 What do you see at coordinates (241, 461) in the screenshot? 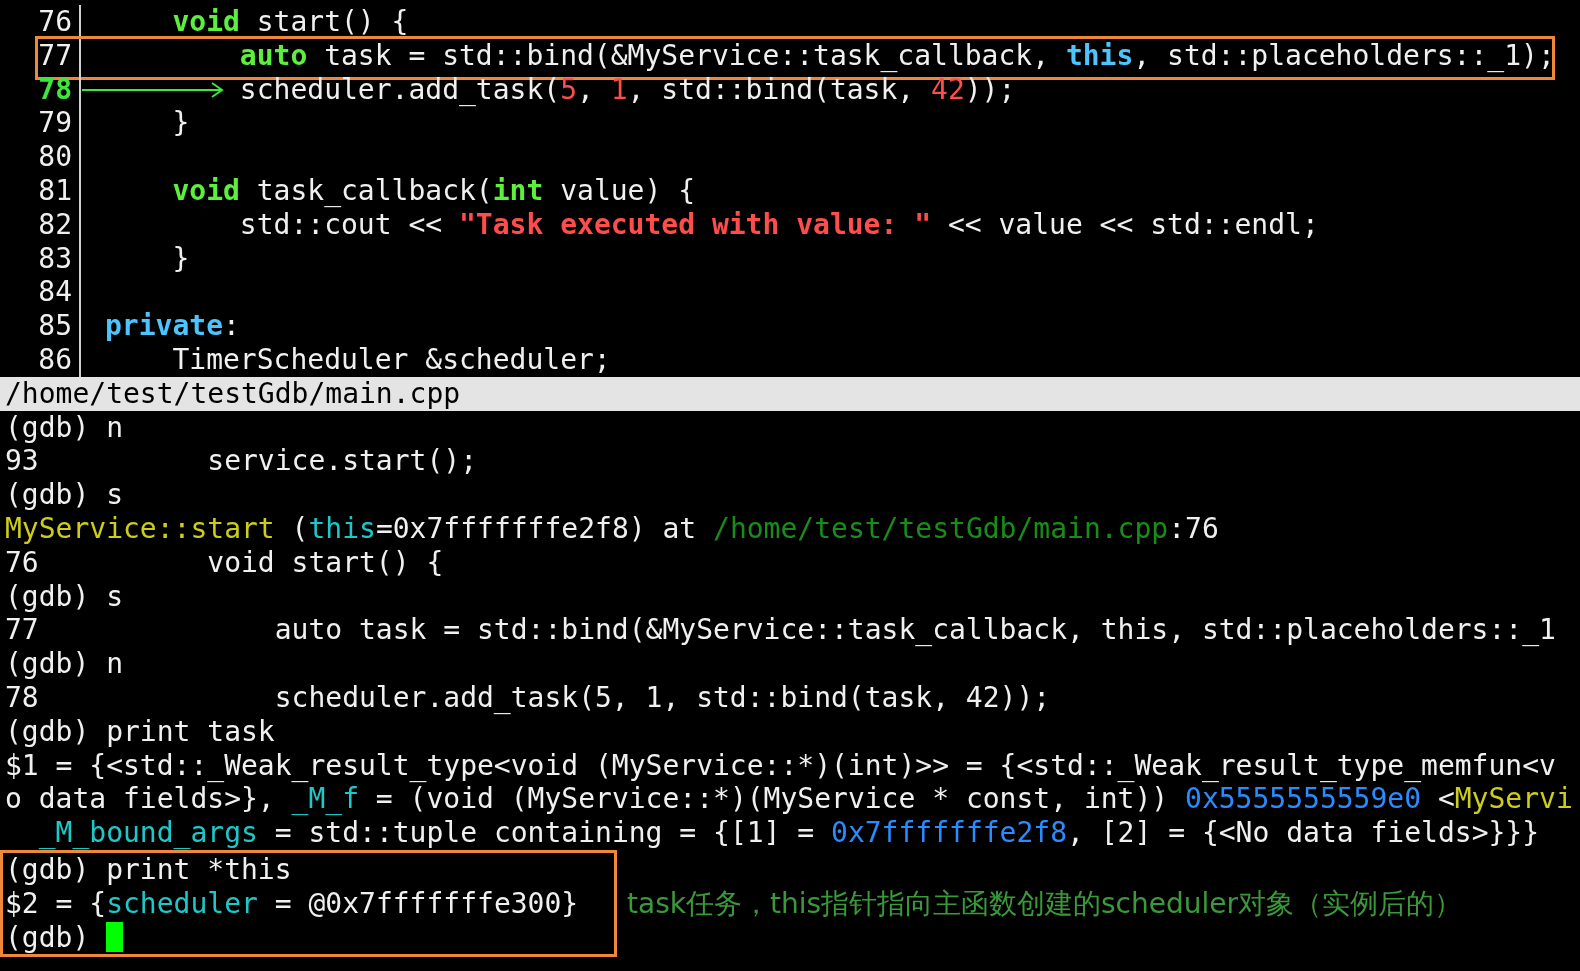
I see `console-line: 93 service.start();` at bounding box center [241, 461].